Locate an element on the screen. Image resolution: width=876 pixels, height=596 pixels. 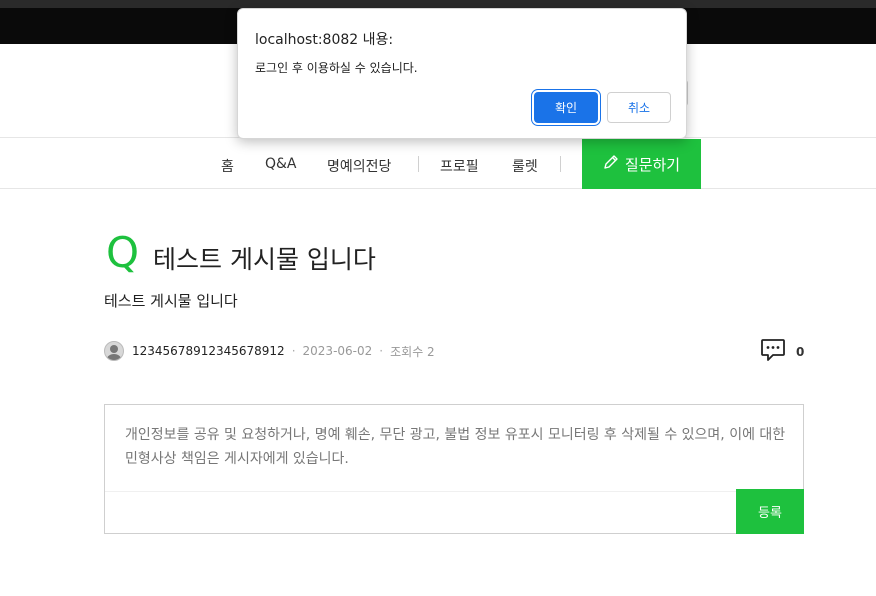
nav-item-profile: 프로필 is located at coordinates (459, 166).